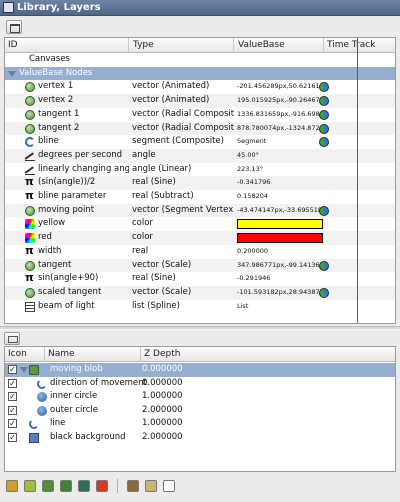 The height and width of the screenshot is (502, 400). What do you see at coordinates (279, 252) in the screenshot?
I see `param-value-cell: 0.200000` at bounding box center [279, 252].